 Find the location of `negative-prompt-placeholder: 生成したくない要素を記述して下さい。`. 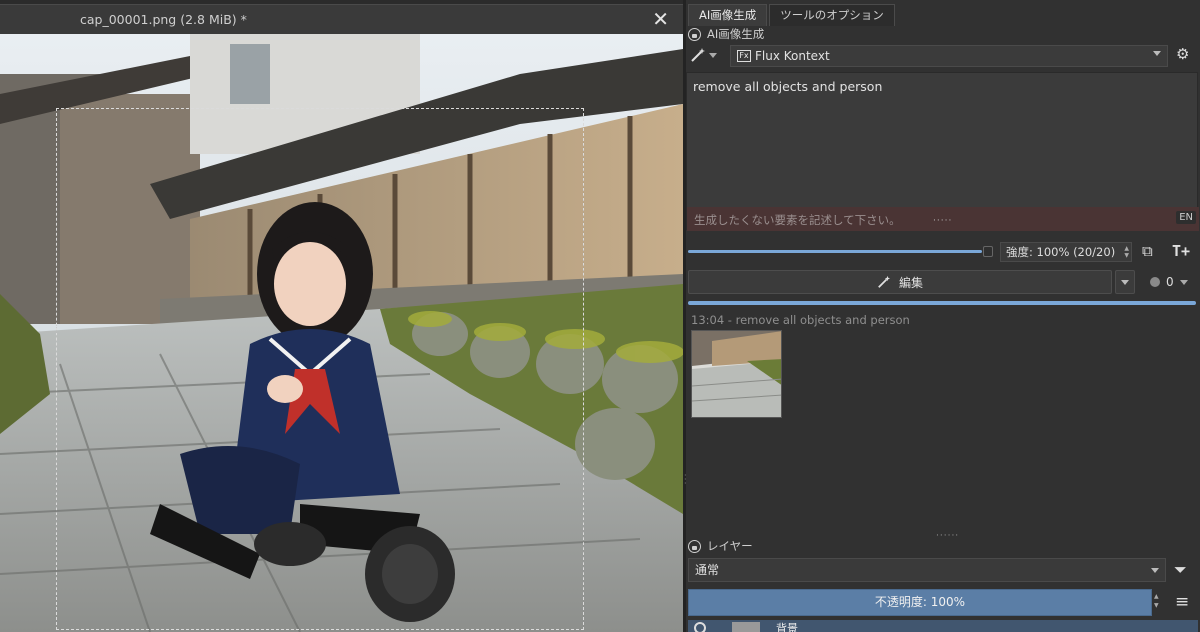

negative-prompt-placeholder: 生成したくない要素を記述して下さい。 is located at coordinates (797, 220).